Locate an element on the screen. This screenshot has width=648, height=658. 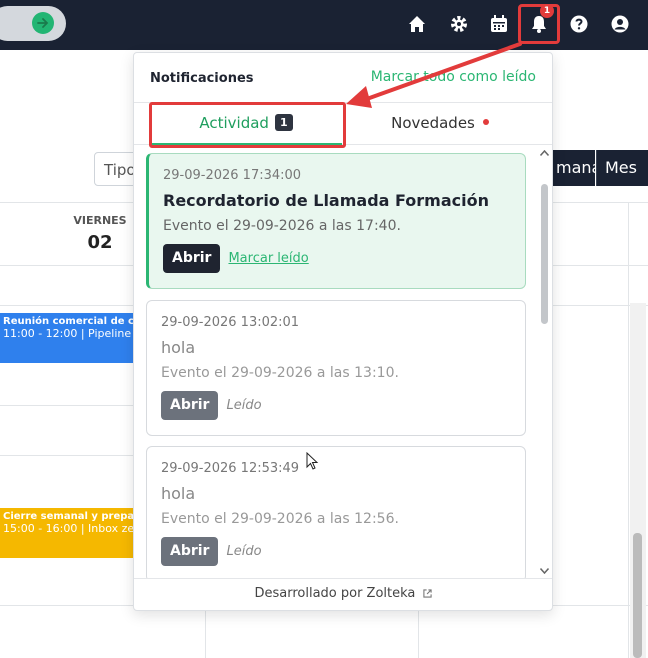
mouse-cursor-icon is located at coordinates (312, 461).